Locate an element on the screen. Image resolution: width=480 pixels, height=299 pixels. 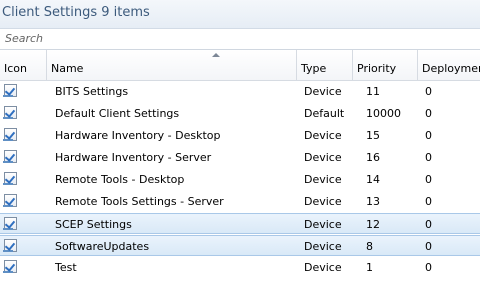
search-bar is located at coordinates (240, 39).